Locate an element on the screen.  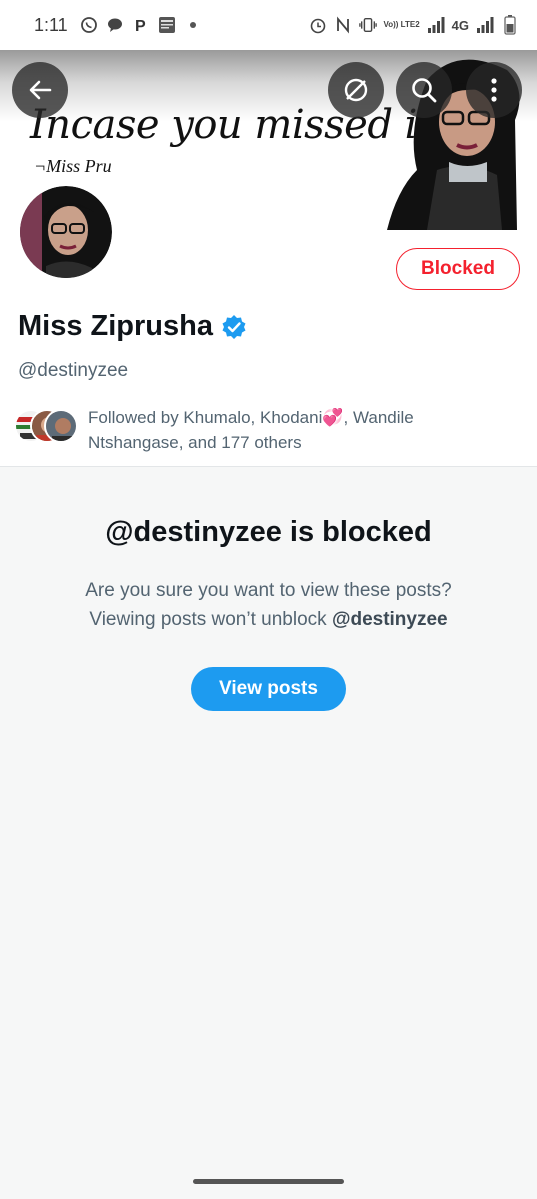
section-divider is located at coordinates (268, 466).